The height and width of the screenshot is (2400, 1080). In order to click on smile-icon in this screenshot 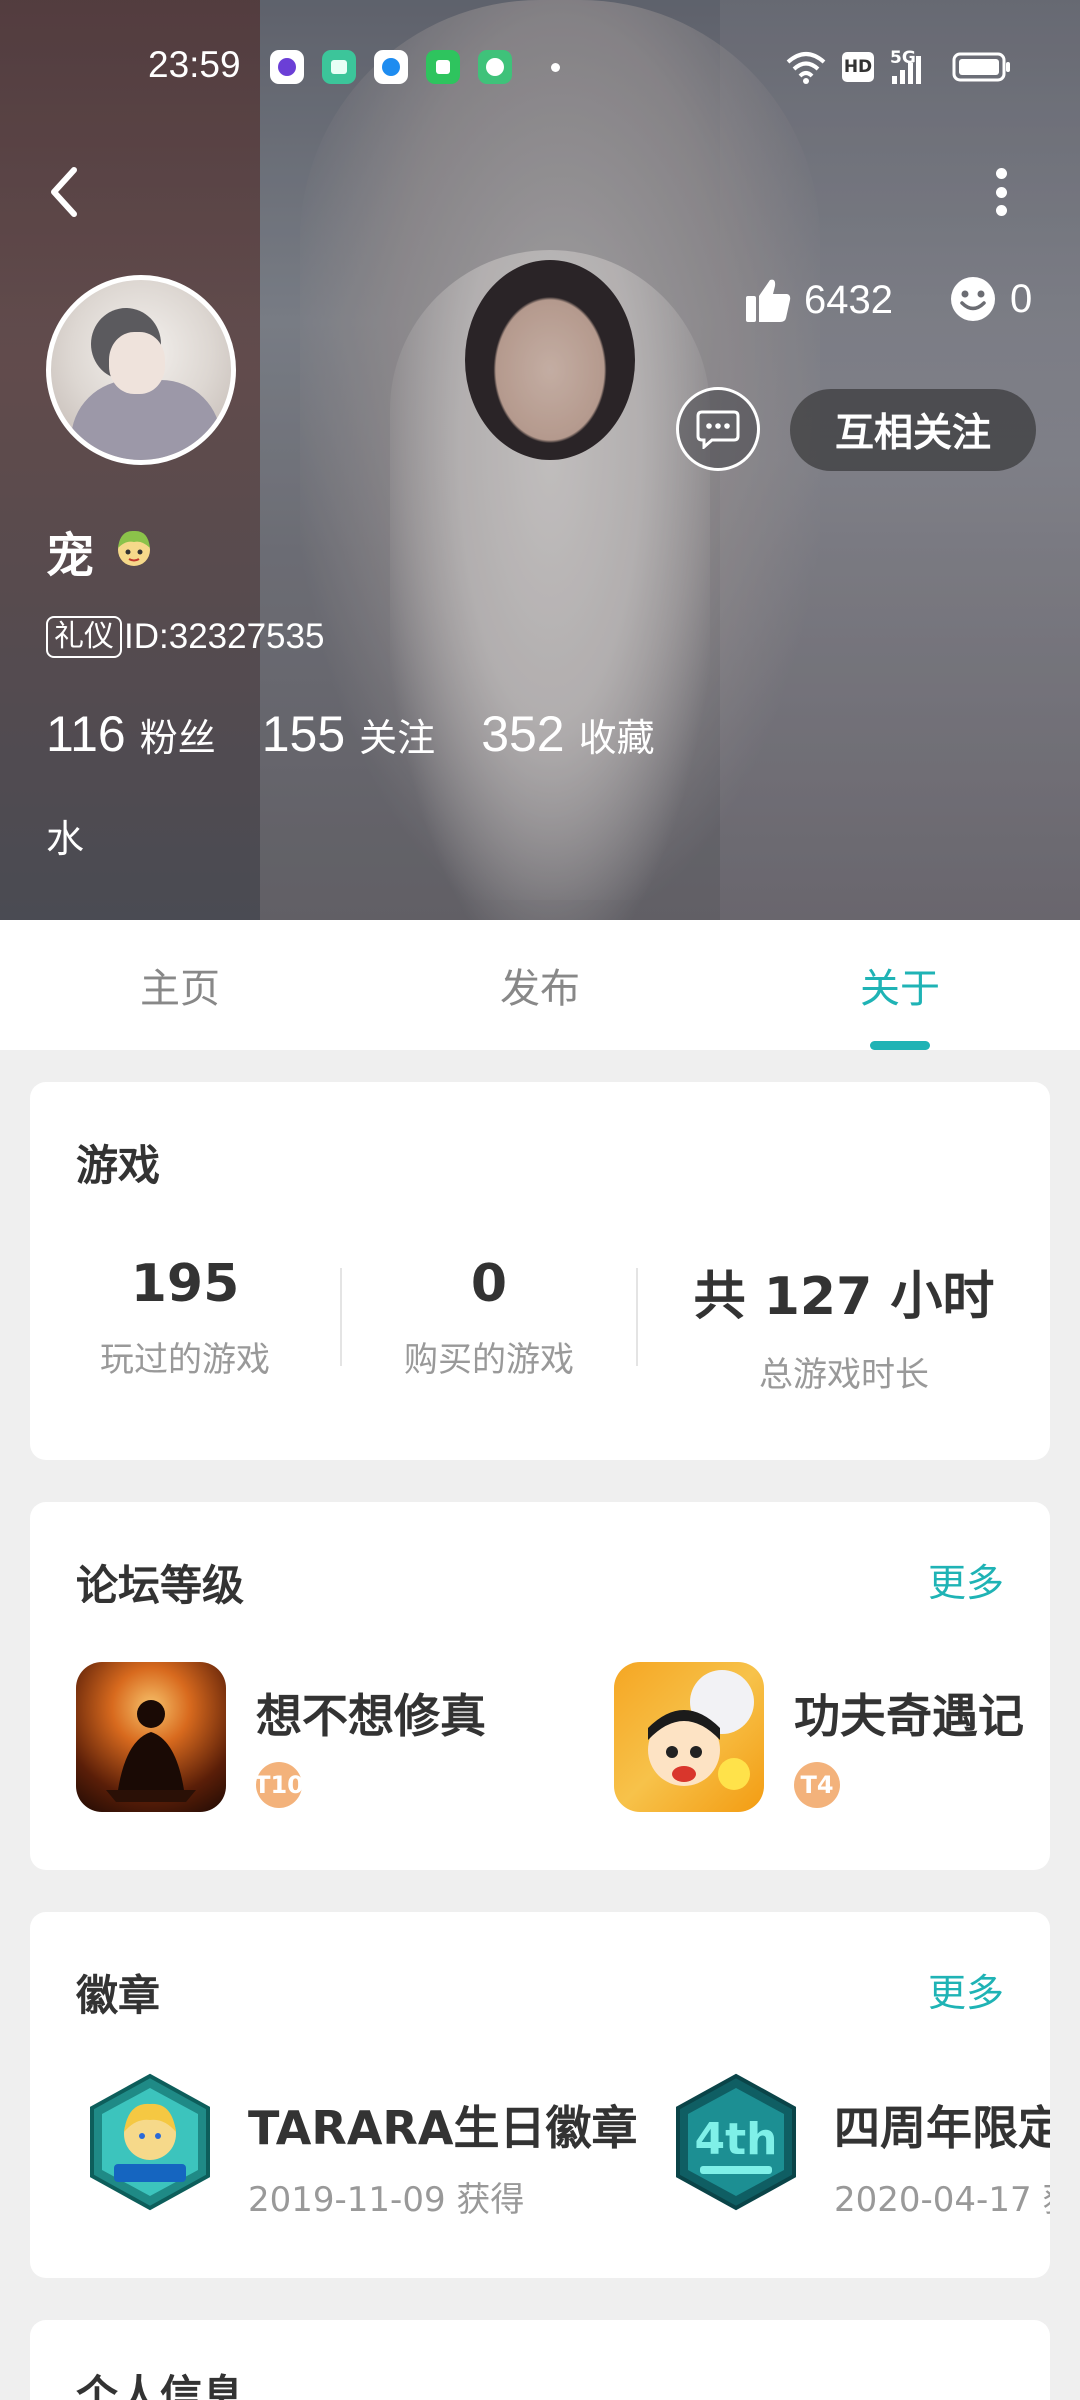, I will do `click(973, 299)`.